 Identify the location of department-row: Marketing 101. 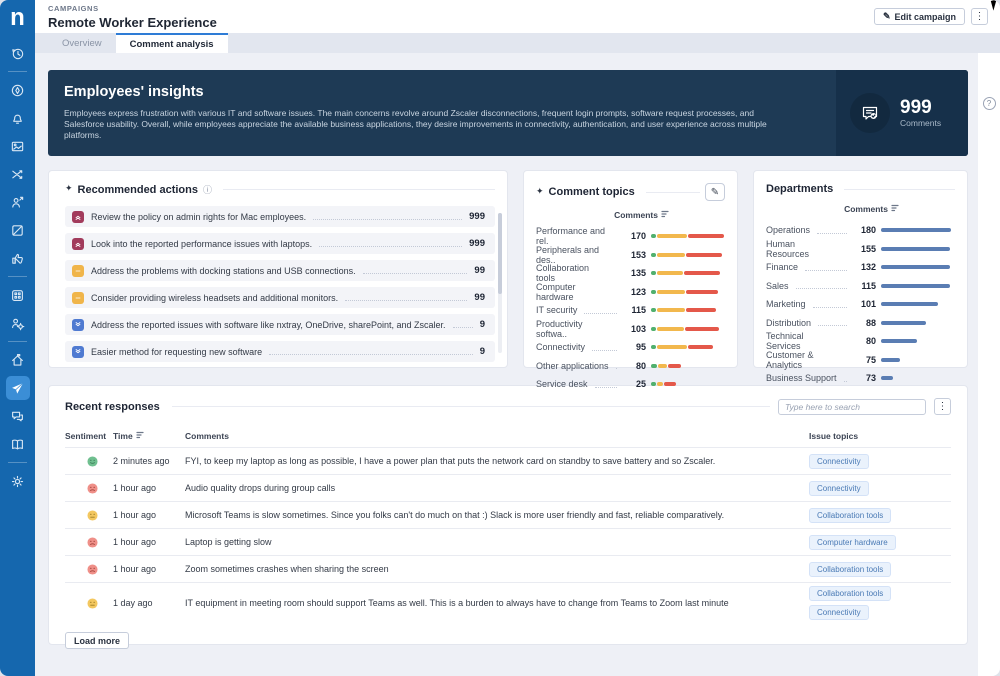
(860, 304).